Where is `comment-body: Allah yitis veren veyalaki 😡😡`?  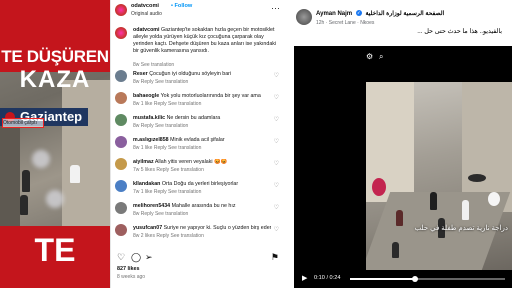 comment-body: Allah yitis veren veyalaki 😡😡 is located at coordinates (191, 162).